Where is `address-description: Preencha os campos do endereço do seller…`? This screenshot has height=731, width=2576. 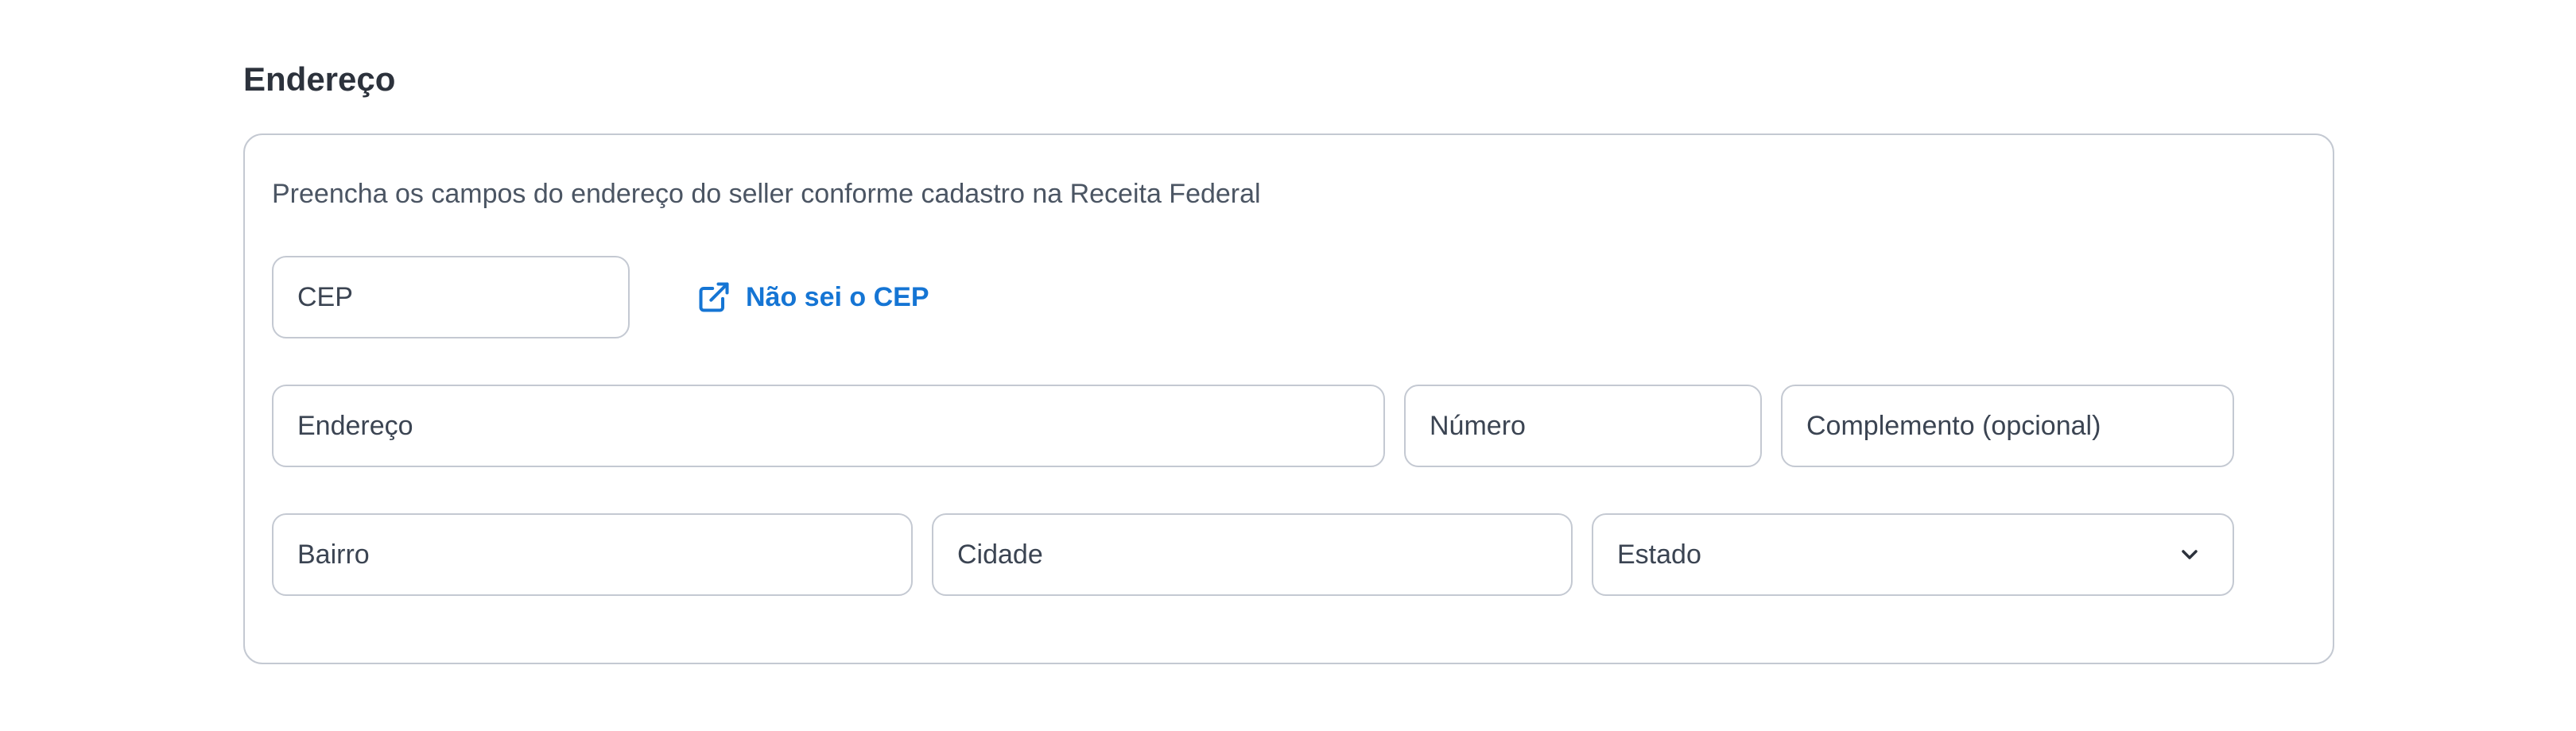
address-description: Preencha os campos do endereço do seller… is located at coordinates (767, 194).